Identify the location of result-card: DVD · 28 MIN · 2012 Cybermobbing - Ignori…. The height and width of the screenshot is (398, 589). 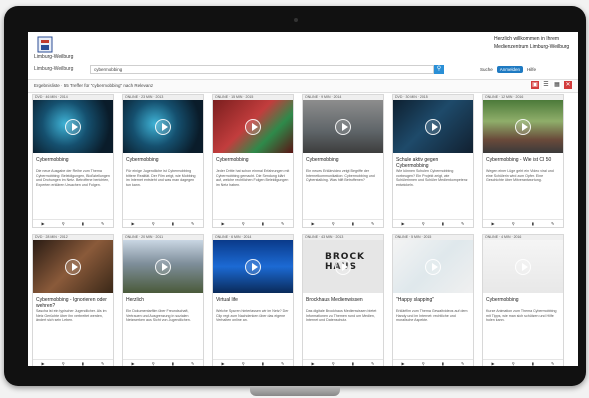
(73, 300).